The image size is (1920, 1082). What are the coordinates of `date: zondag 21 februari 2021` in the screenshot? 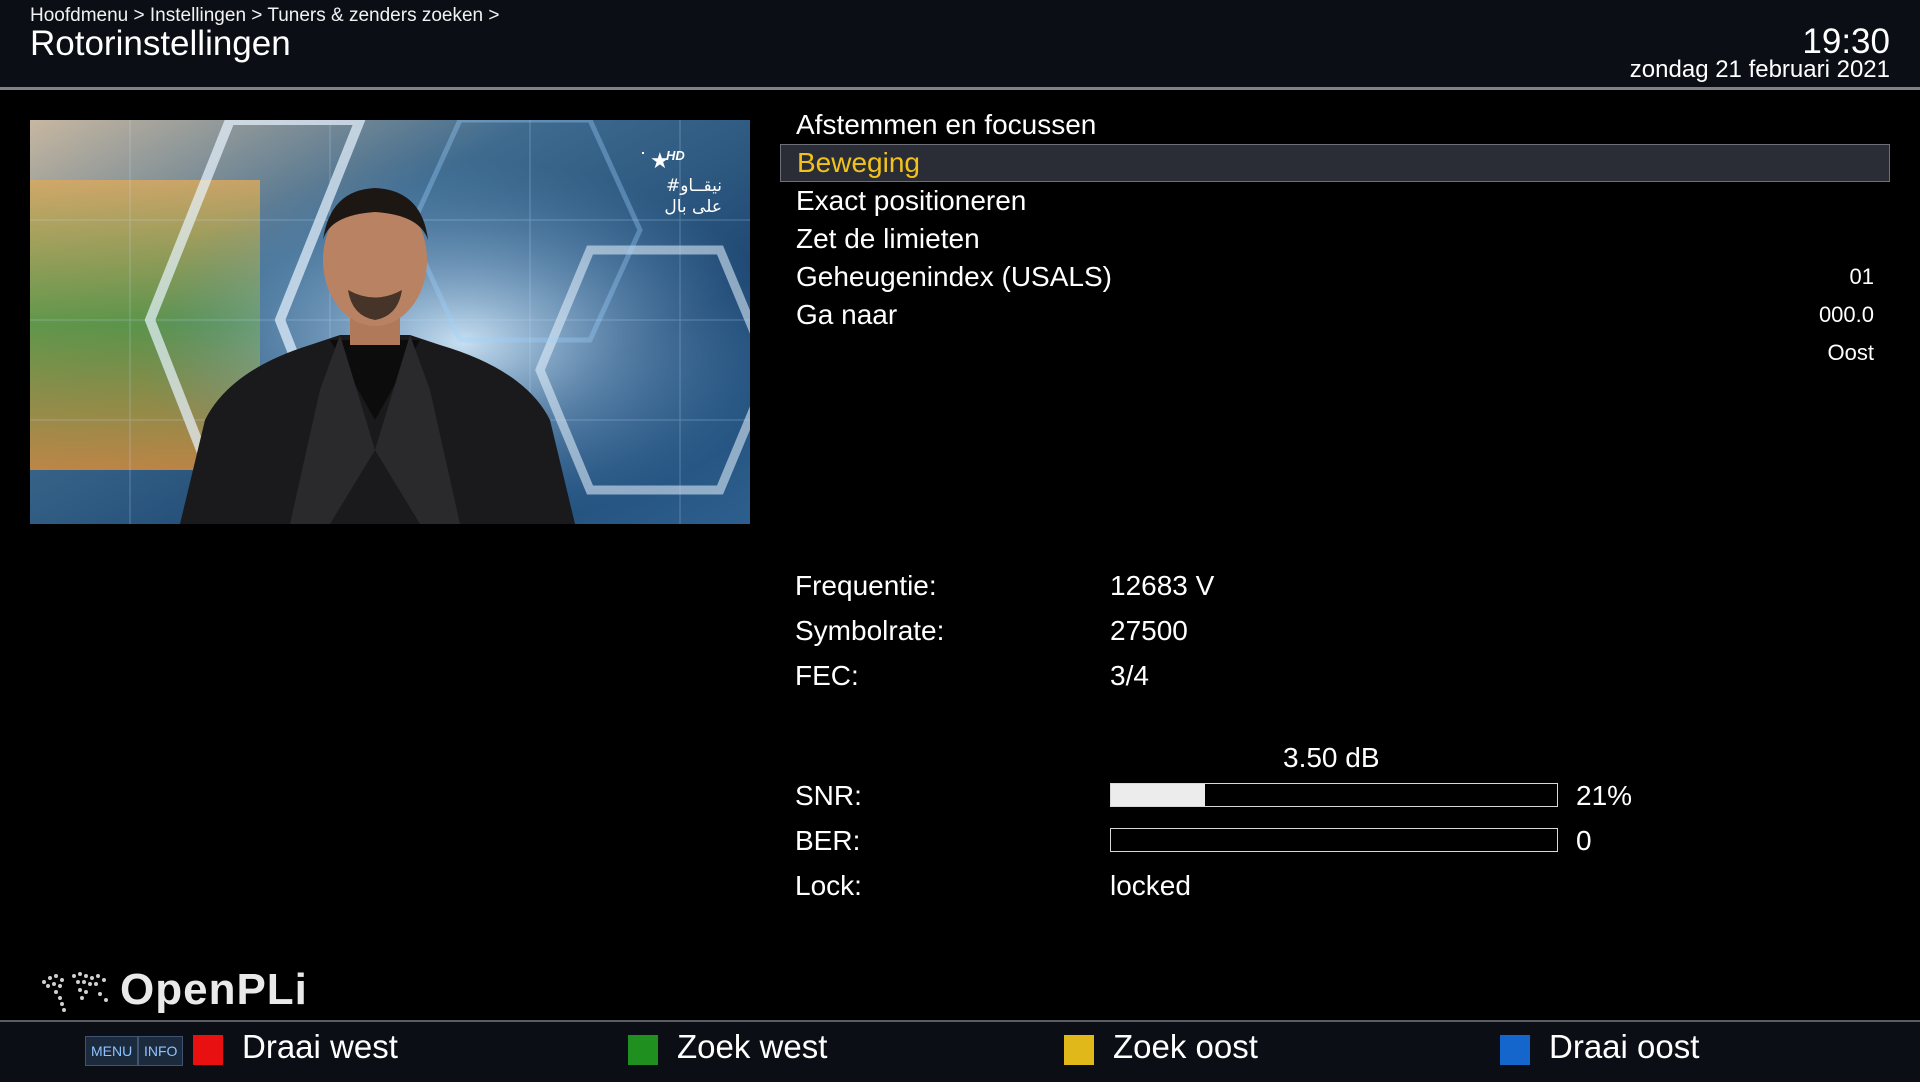 It's located at (1759, 69).